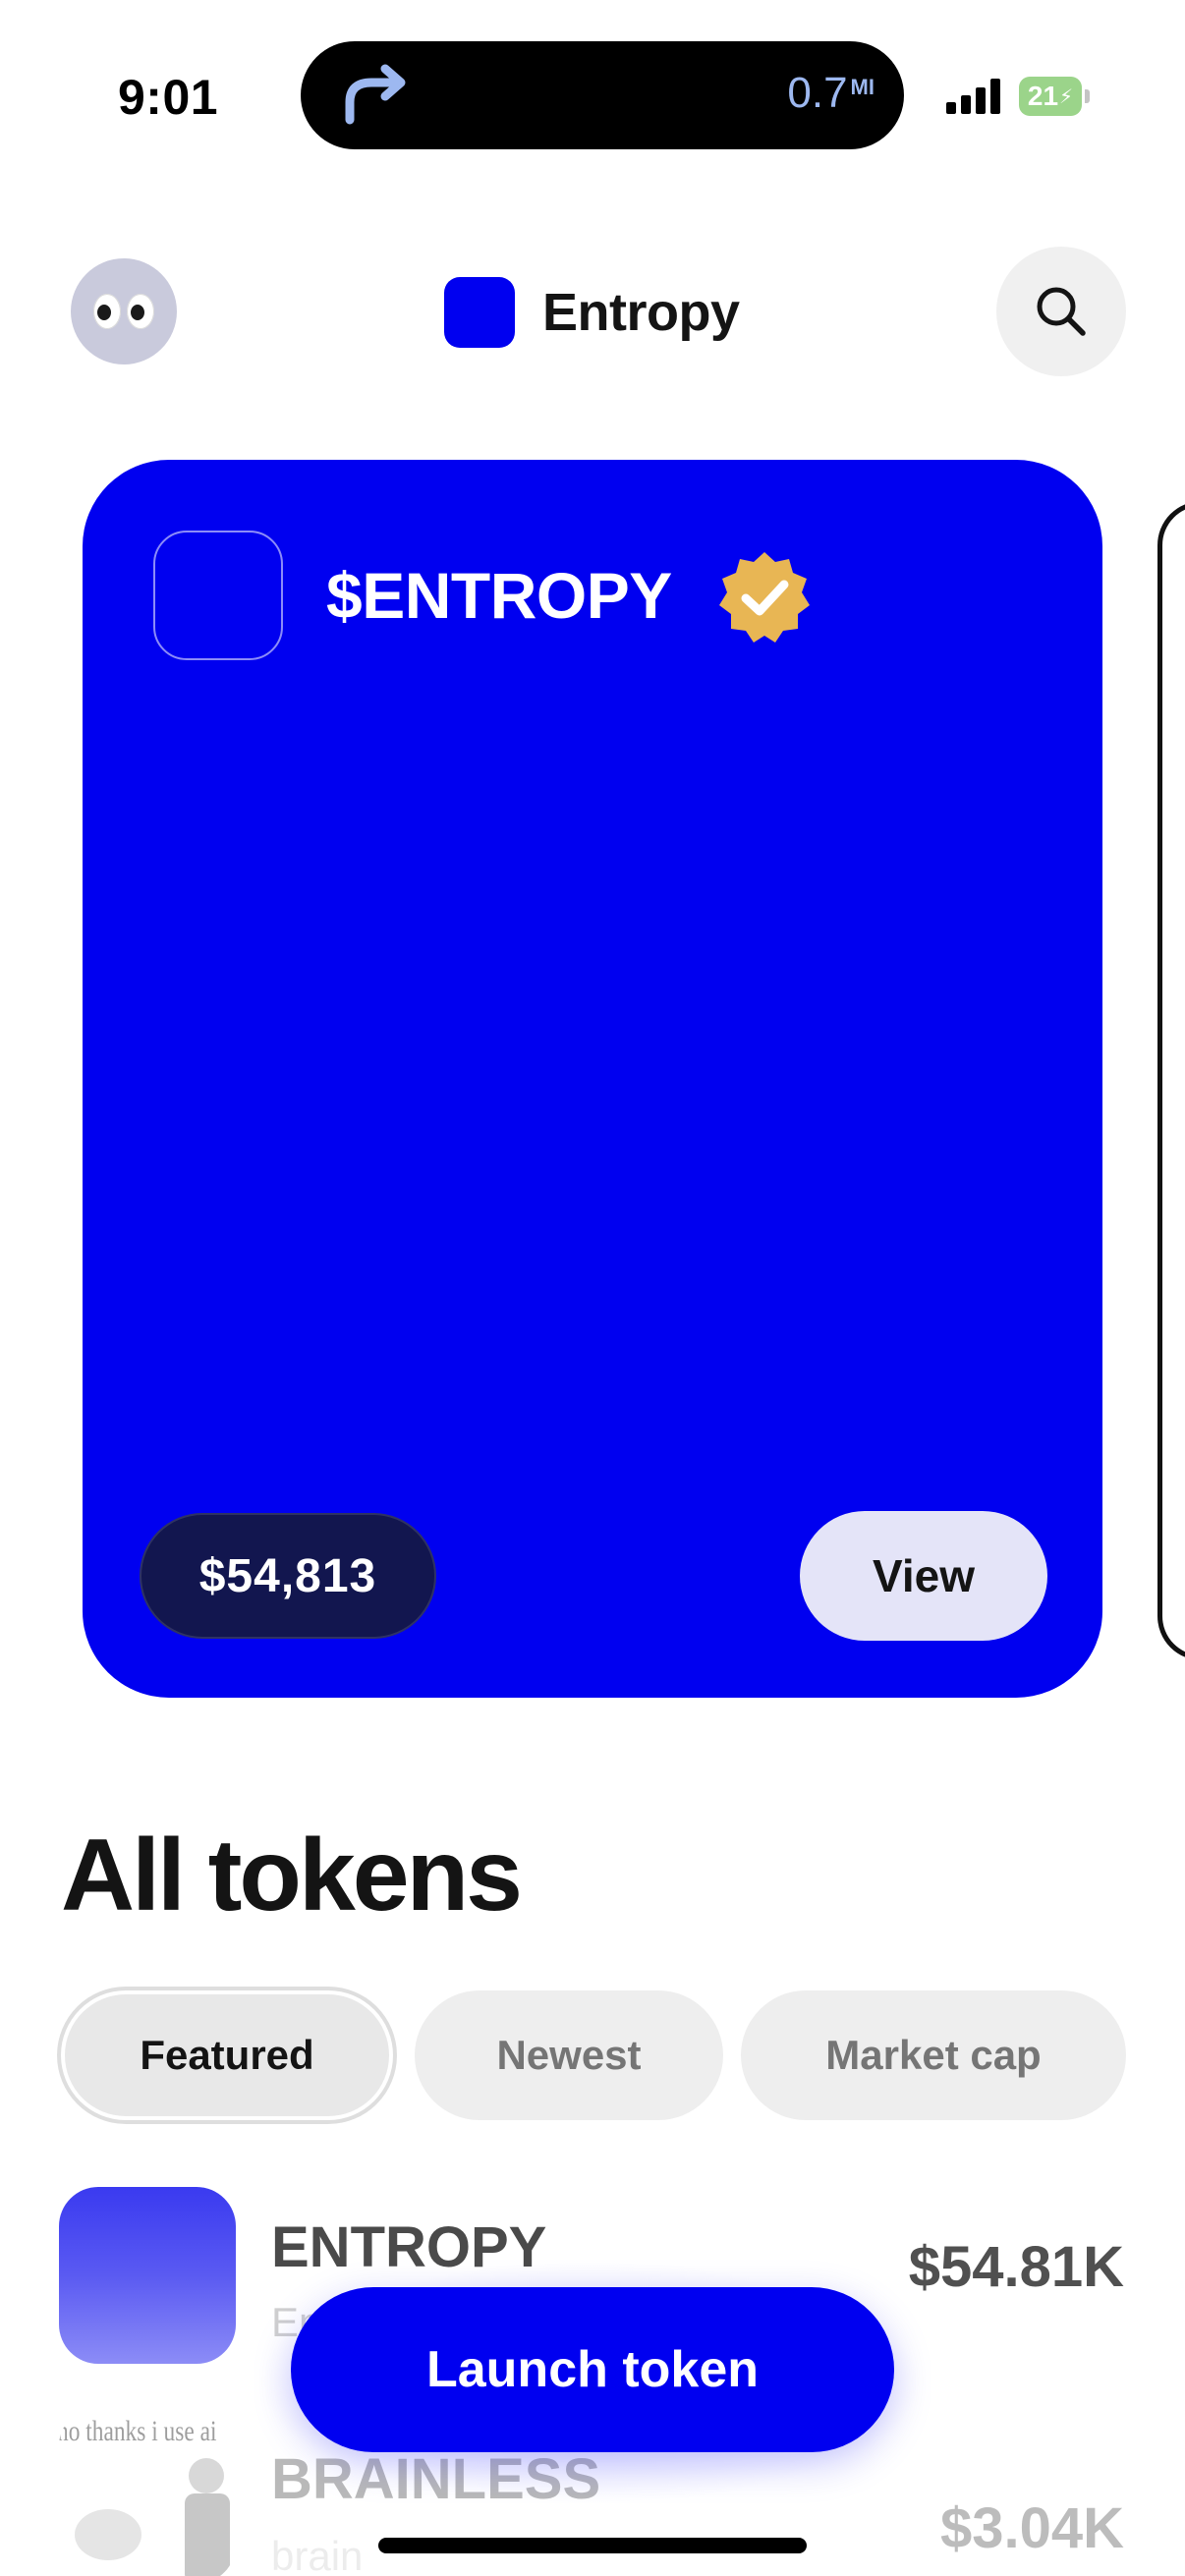 This screenshot has width=1185, height=2576. I want to click on next-card-peek, so click(1171, 1080).